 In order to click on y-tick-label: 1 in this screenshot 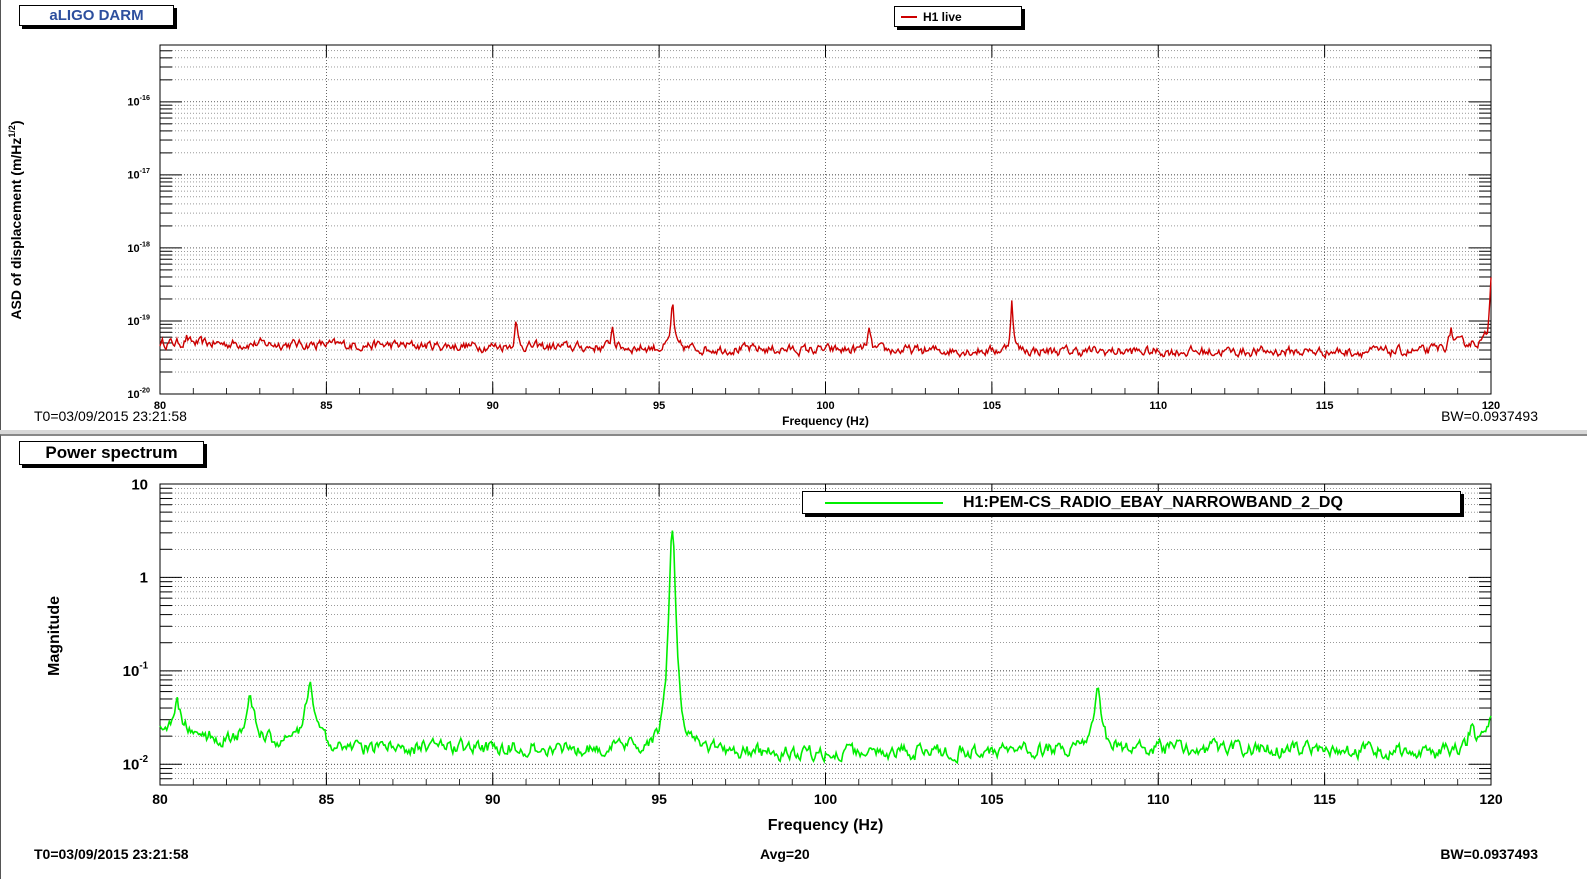, I will do `click(144, 578)`.